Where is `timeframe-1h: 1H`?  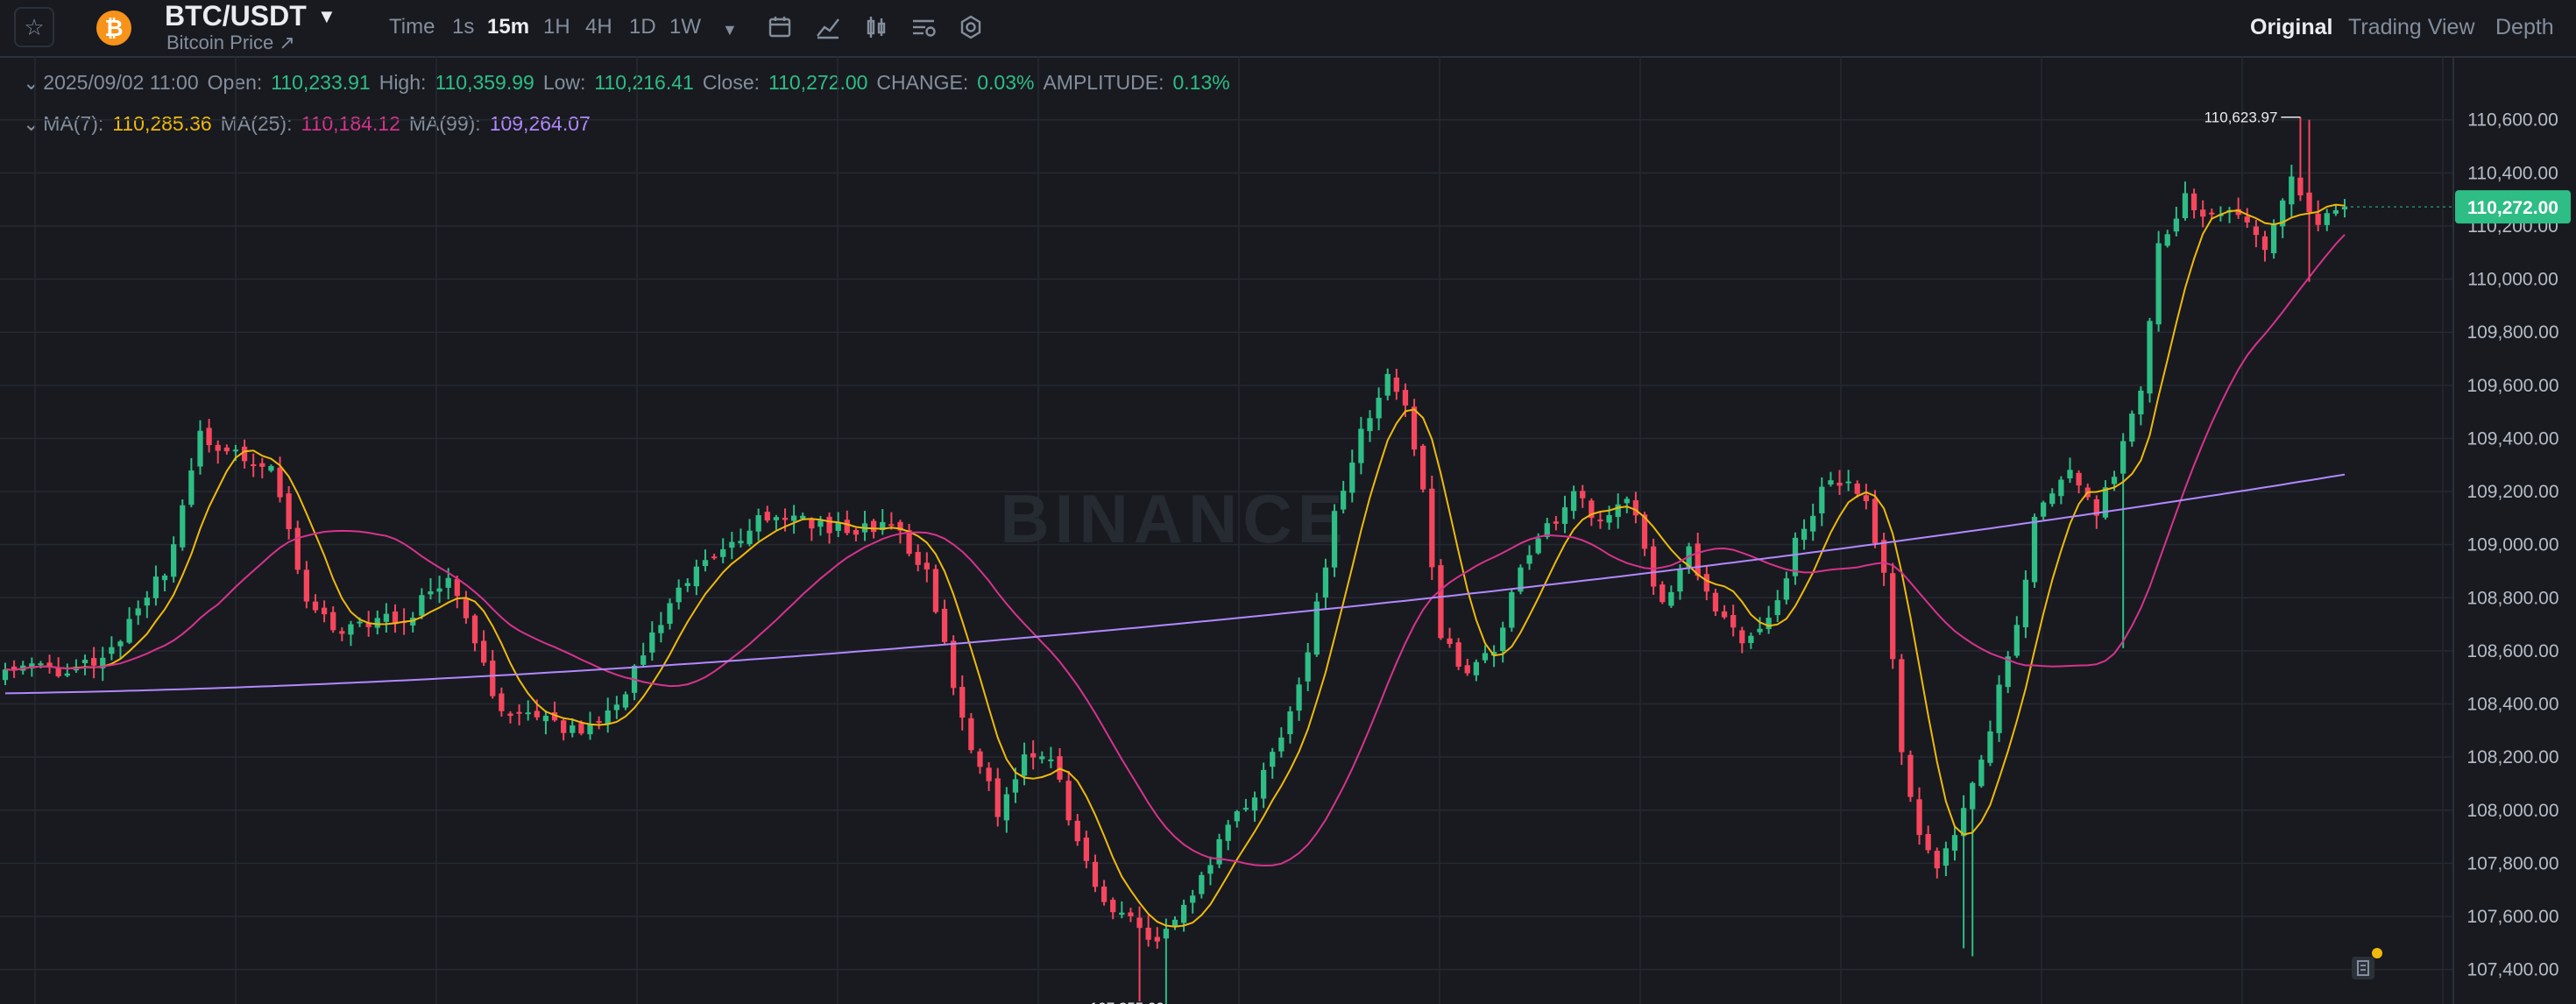
timeframe-1h: 1H is located at coordinates (556, 27).